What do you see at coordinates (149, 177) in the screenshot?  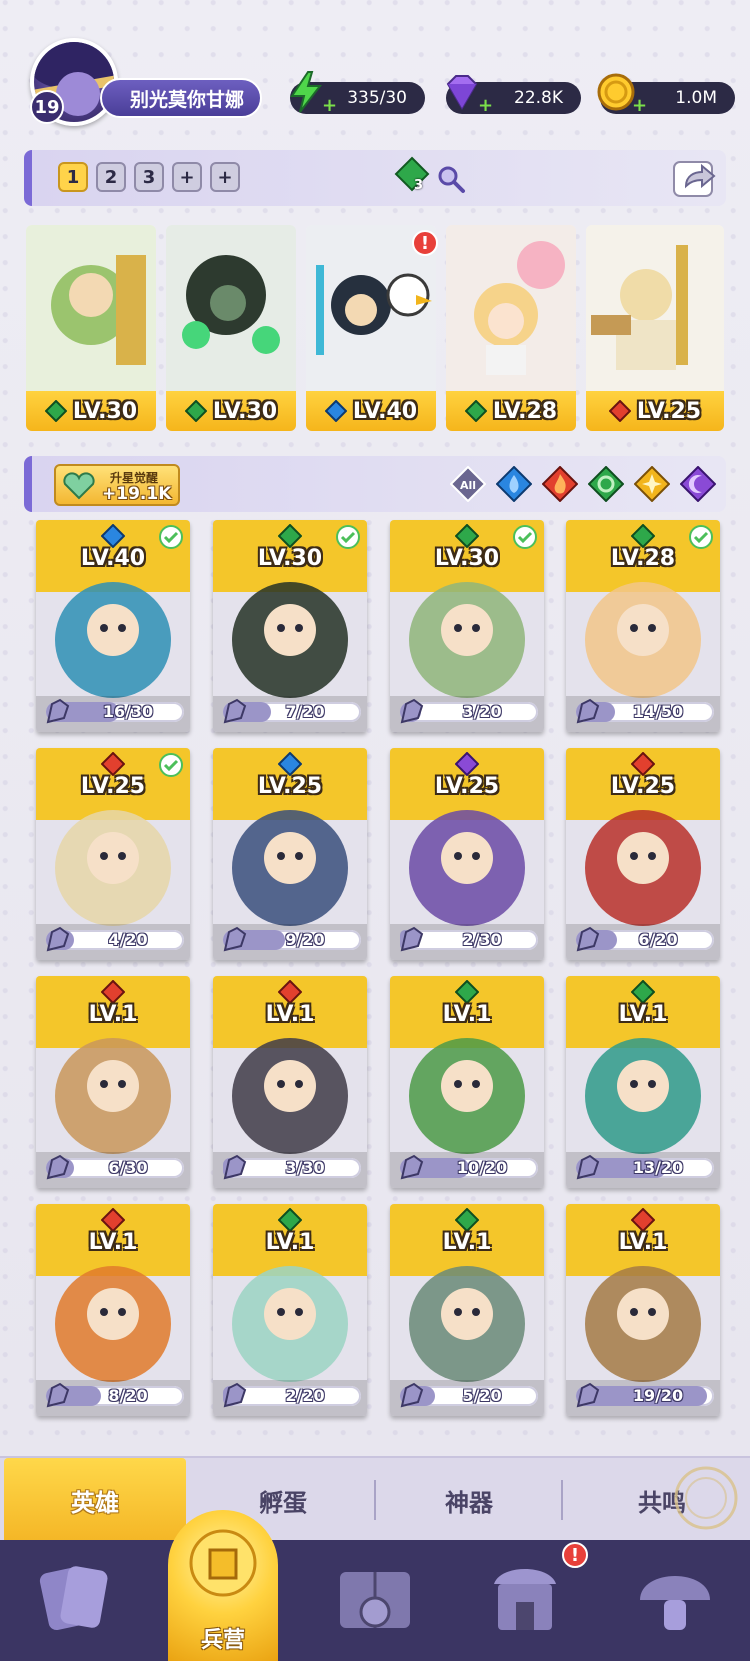 I see `team-slot-3: 3` at bounding box center [149, 177].